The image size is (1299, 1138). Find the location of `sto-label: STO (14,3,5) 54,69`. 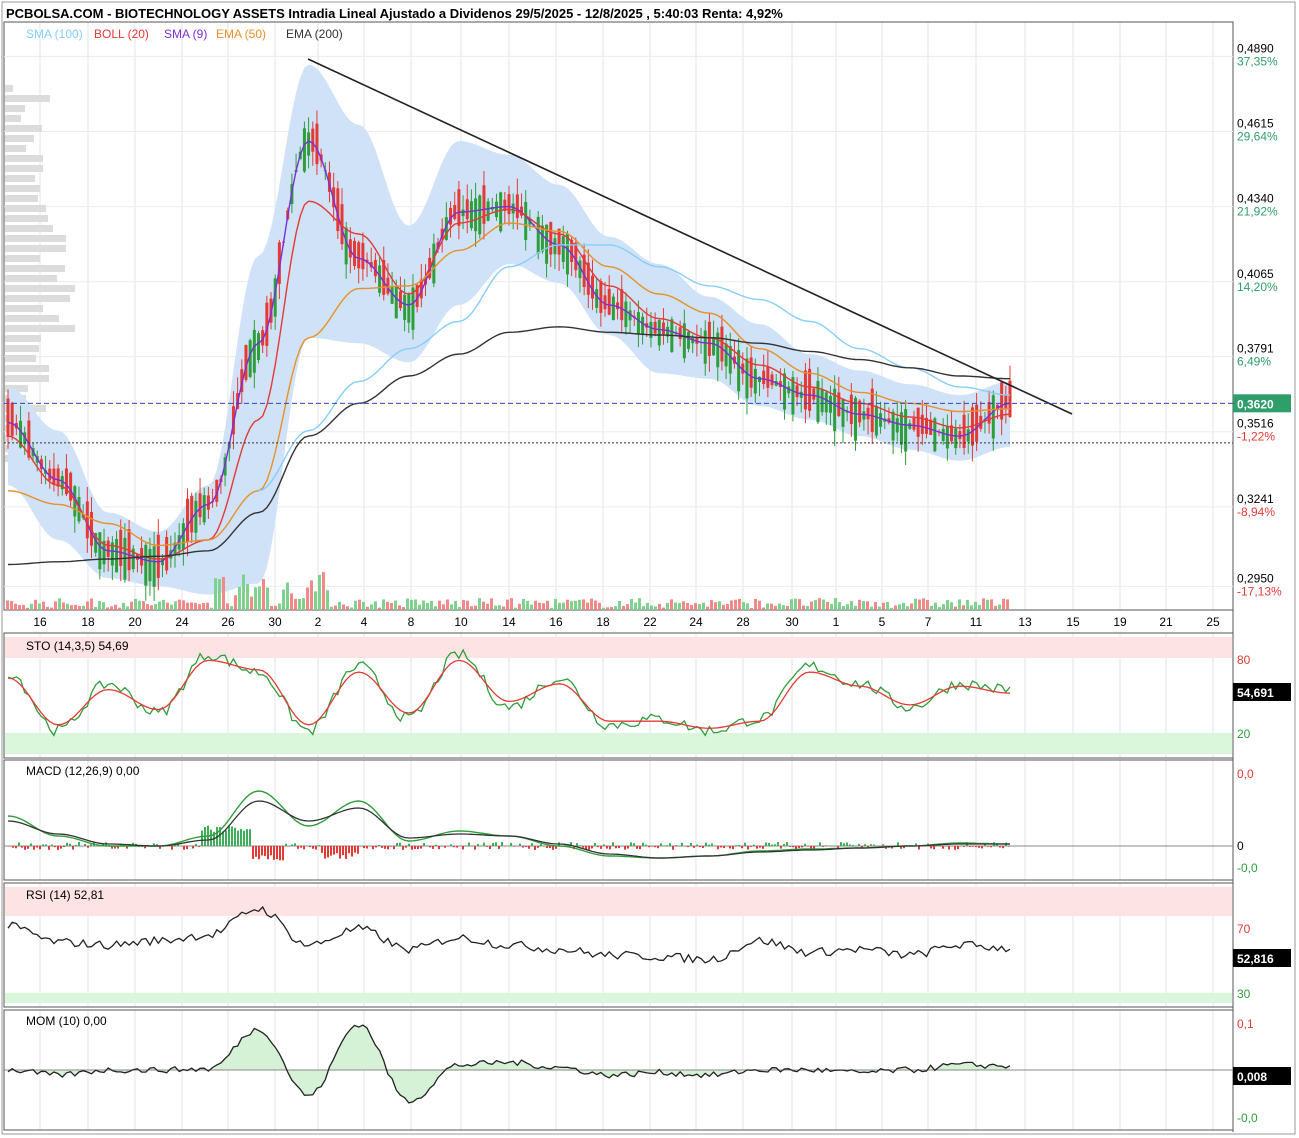

sto-label: STO (14,3,5) 54,69 is located at coordinates (77, 646).